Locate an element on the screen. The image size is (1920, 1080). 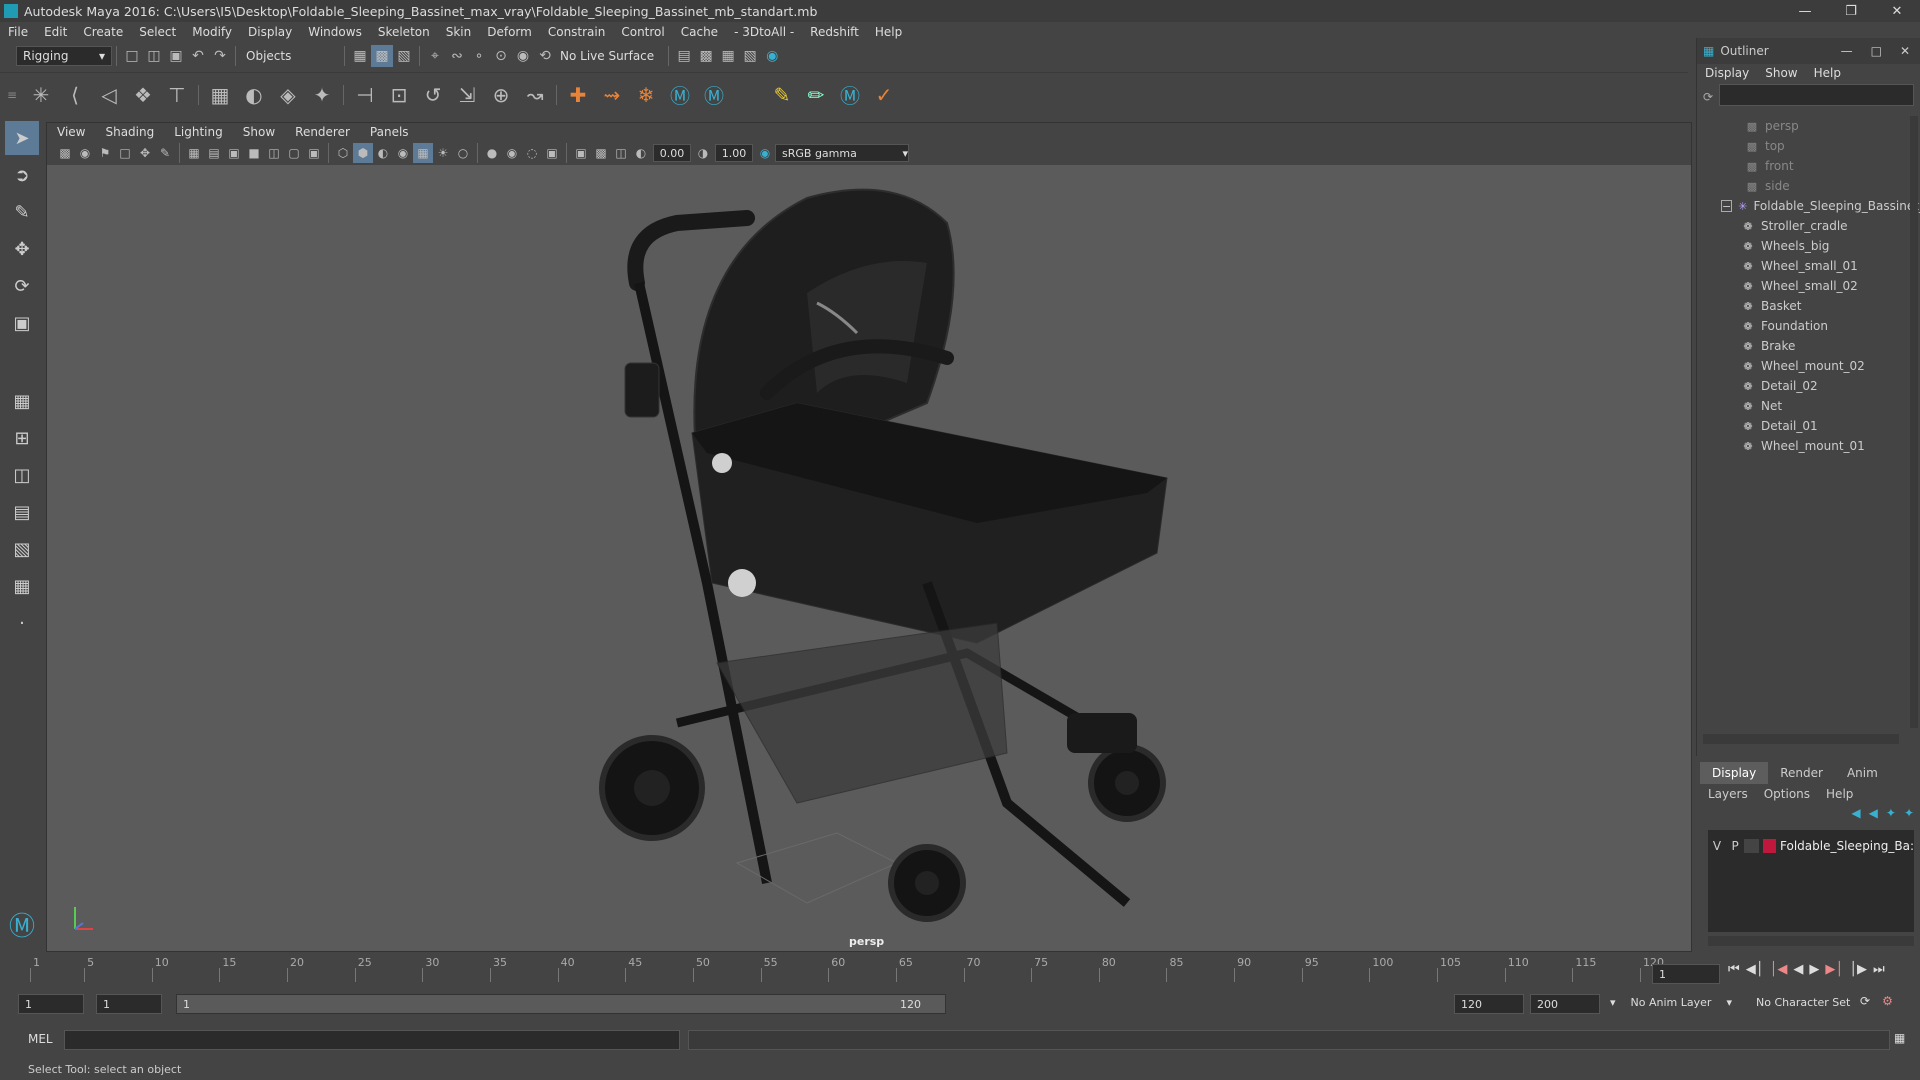
outliner-child: ❁ Detail_02 is located at coordinates (1801, 386).